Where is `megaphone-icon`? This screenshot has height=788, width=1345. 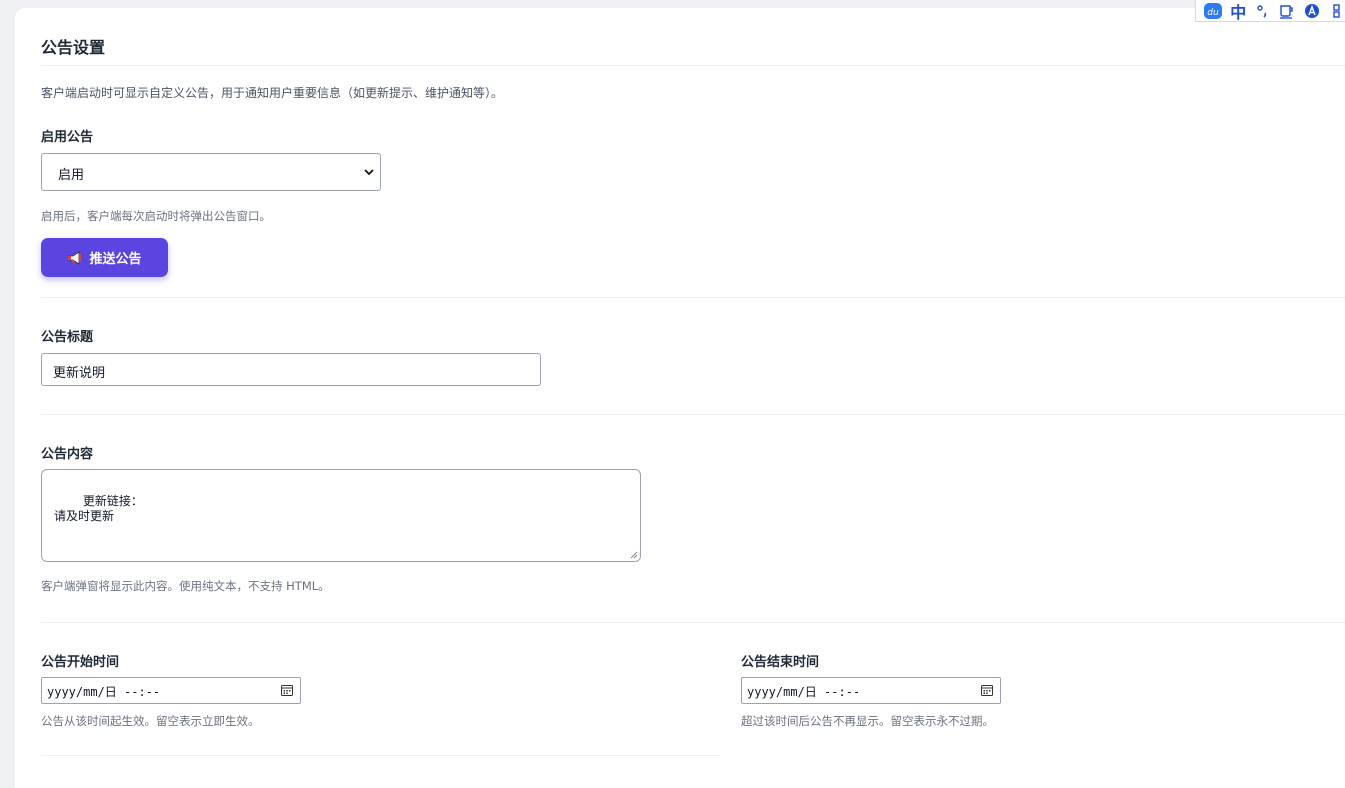 megaphone-icon is located at coordinates (75, 257).